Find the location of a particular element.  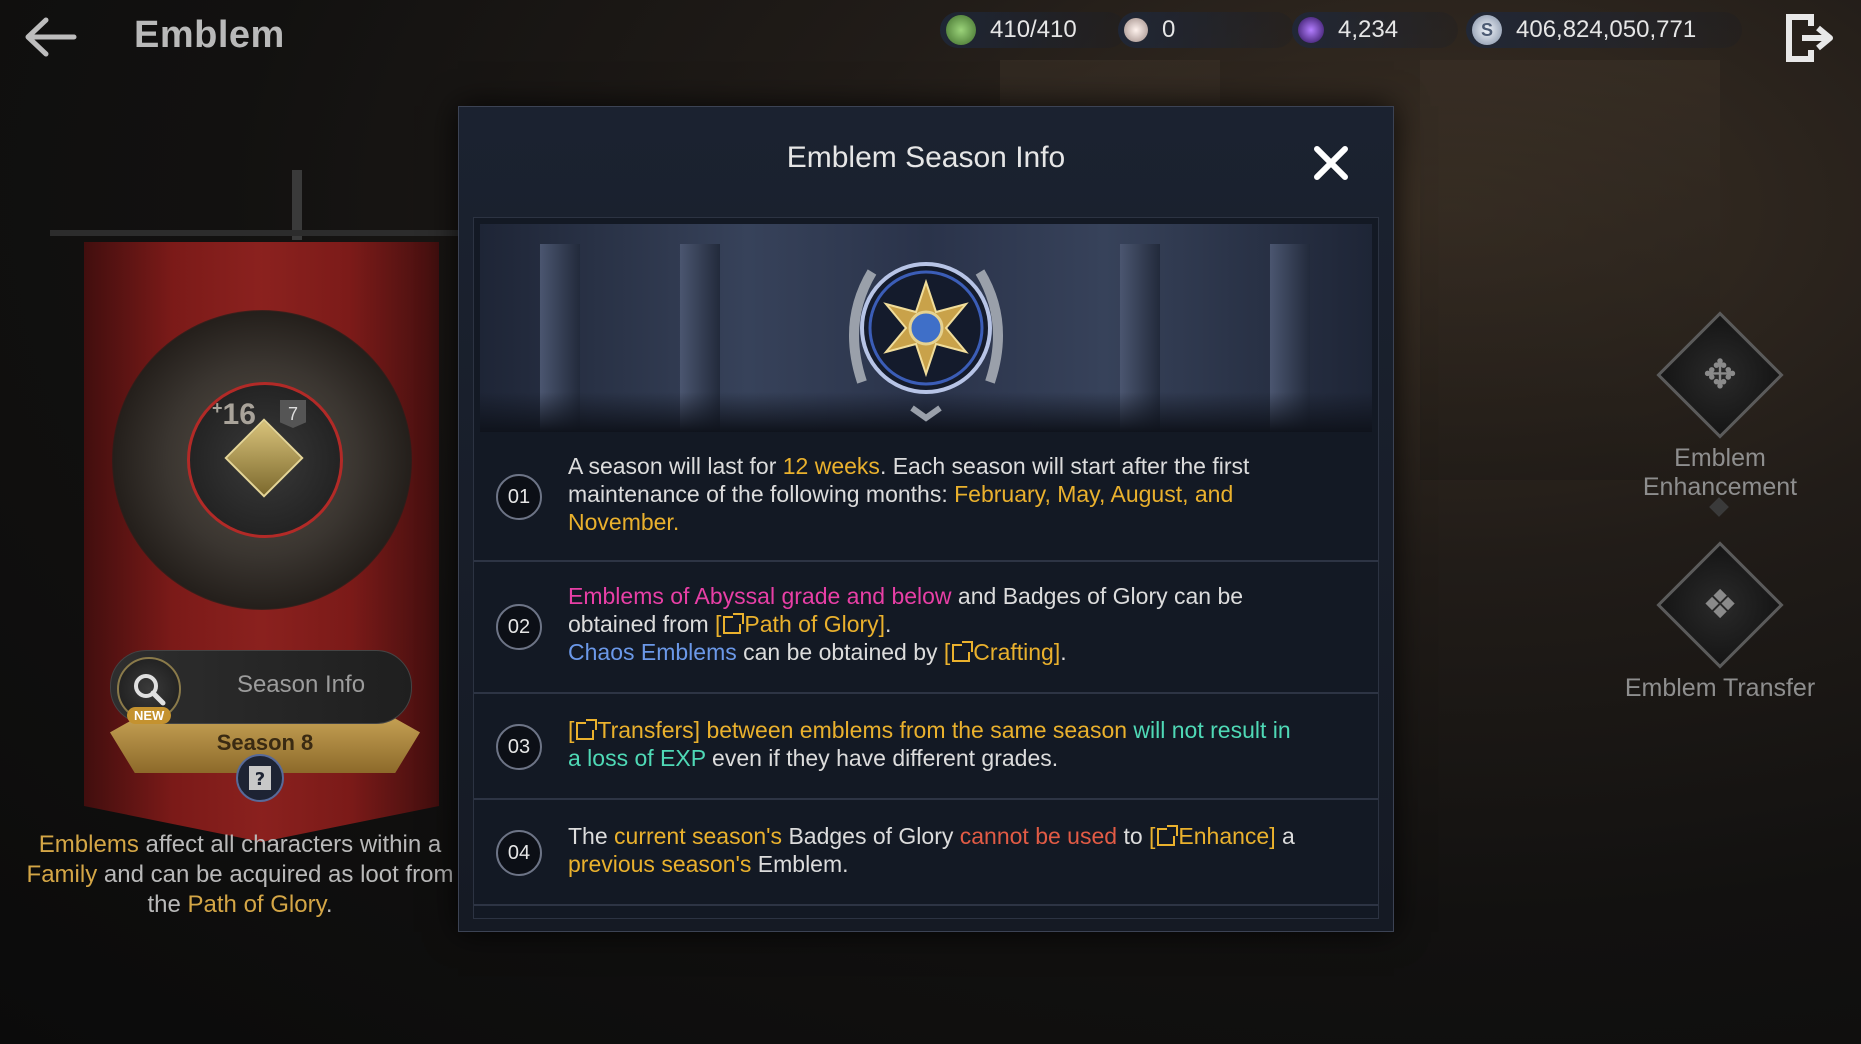

season-hero-image is located at coordinates (926, 328).